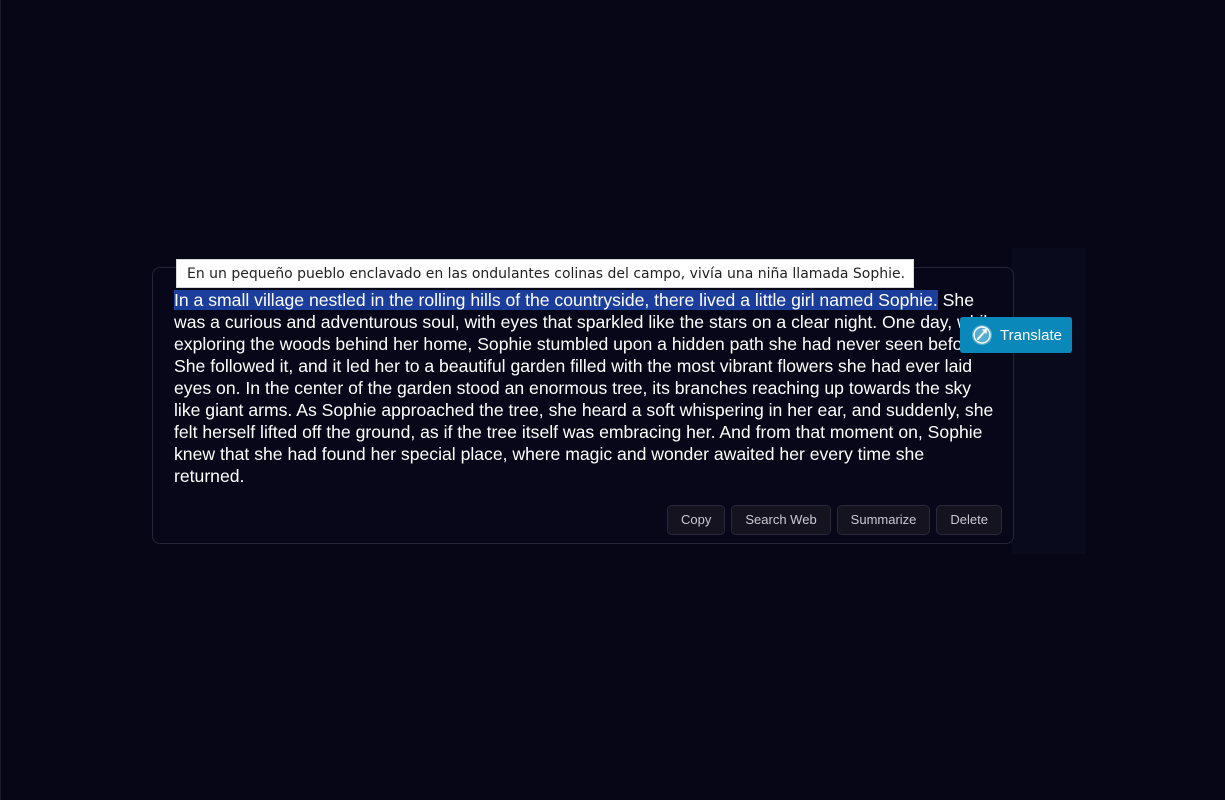 Image resolution: width=1225 pixels, height=800 pixels. I want to click on window-edge, so click(0, 400).